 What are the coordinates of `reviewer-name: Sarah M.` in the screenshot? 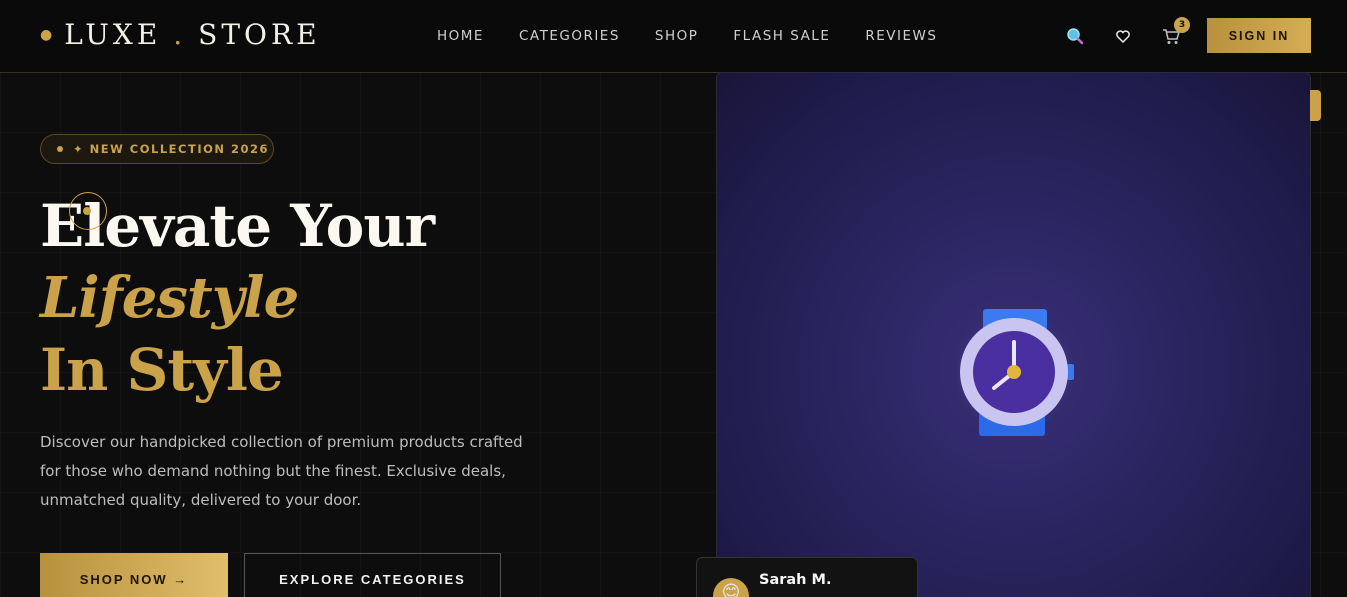 It's located at (795, 580).